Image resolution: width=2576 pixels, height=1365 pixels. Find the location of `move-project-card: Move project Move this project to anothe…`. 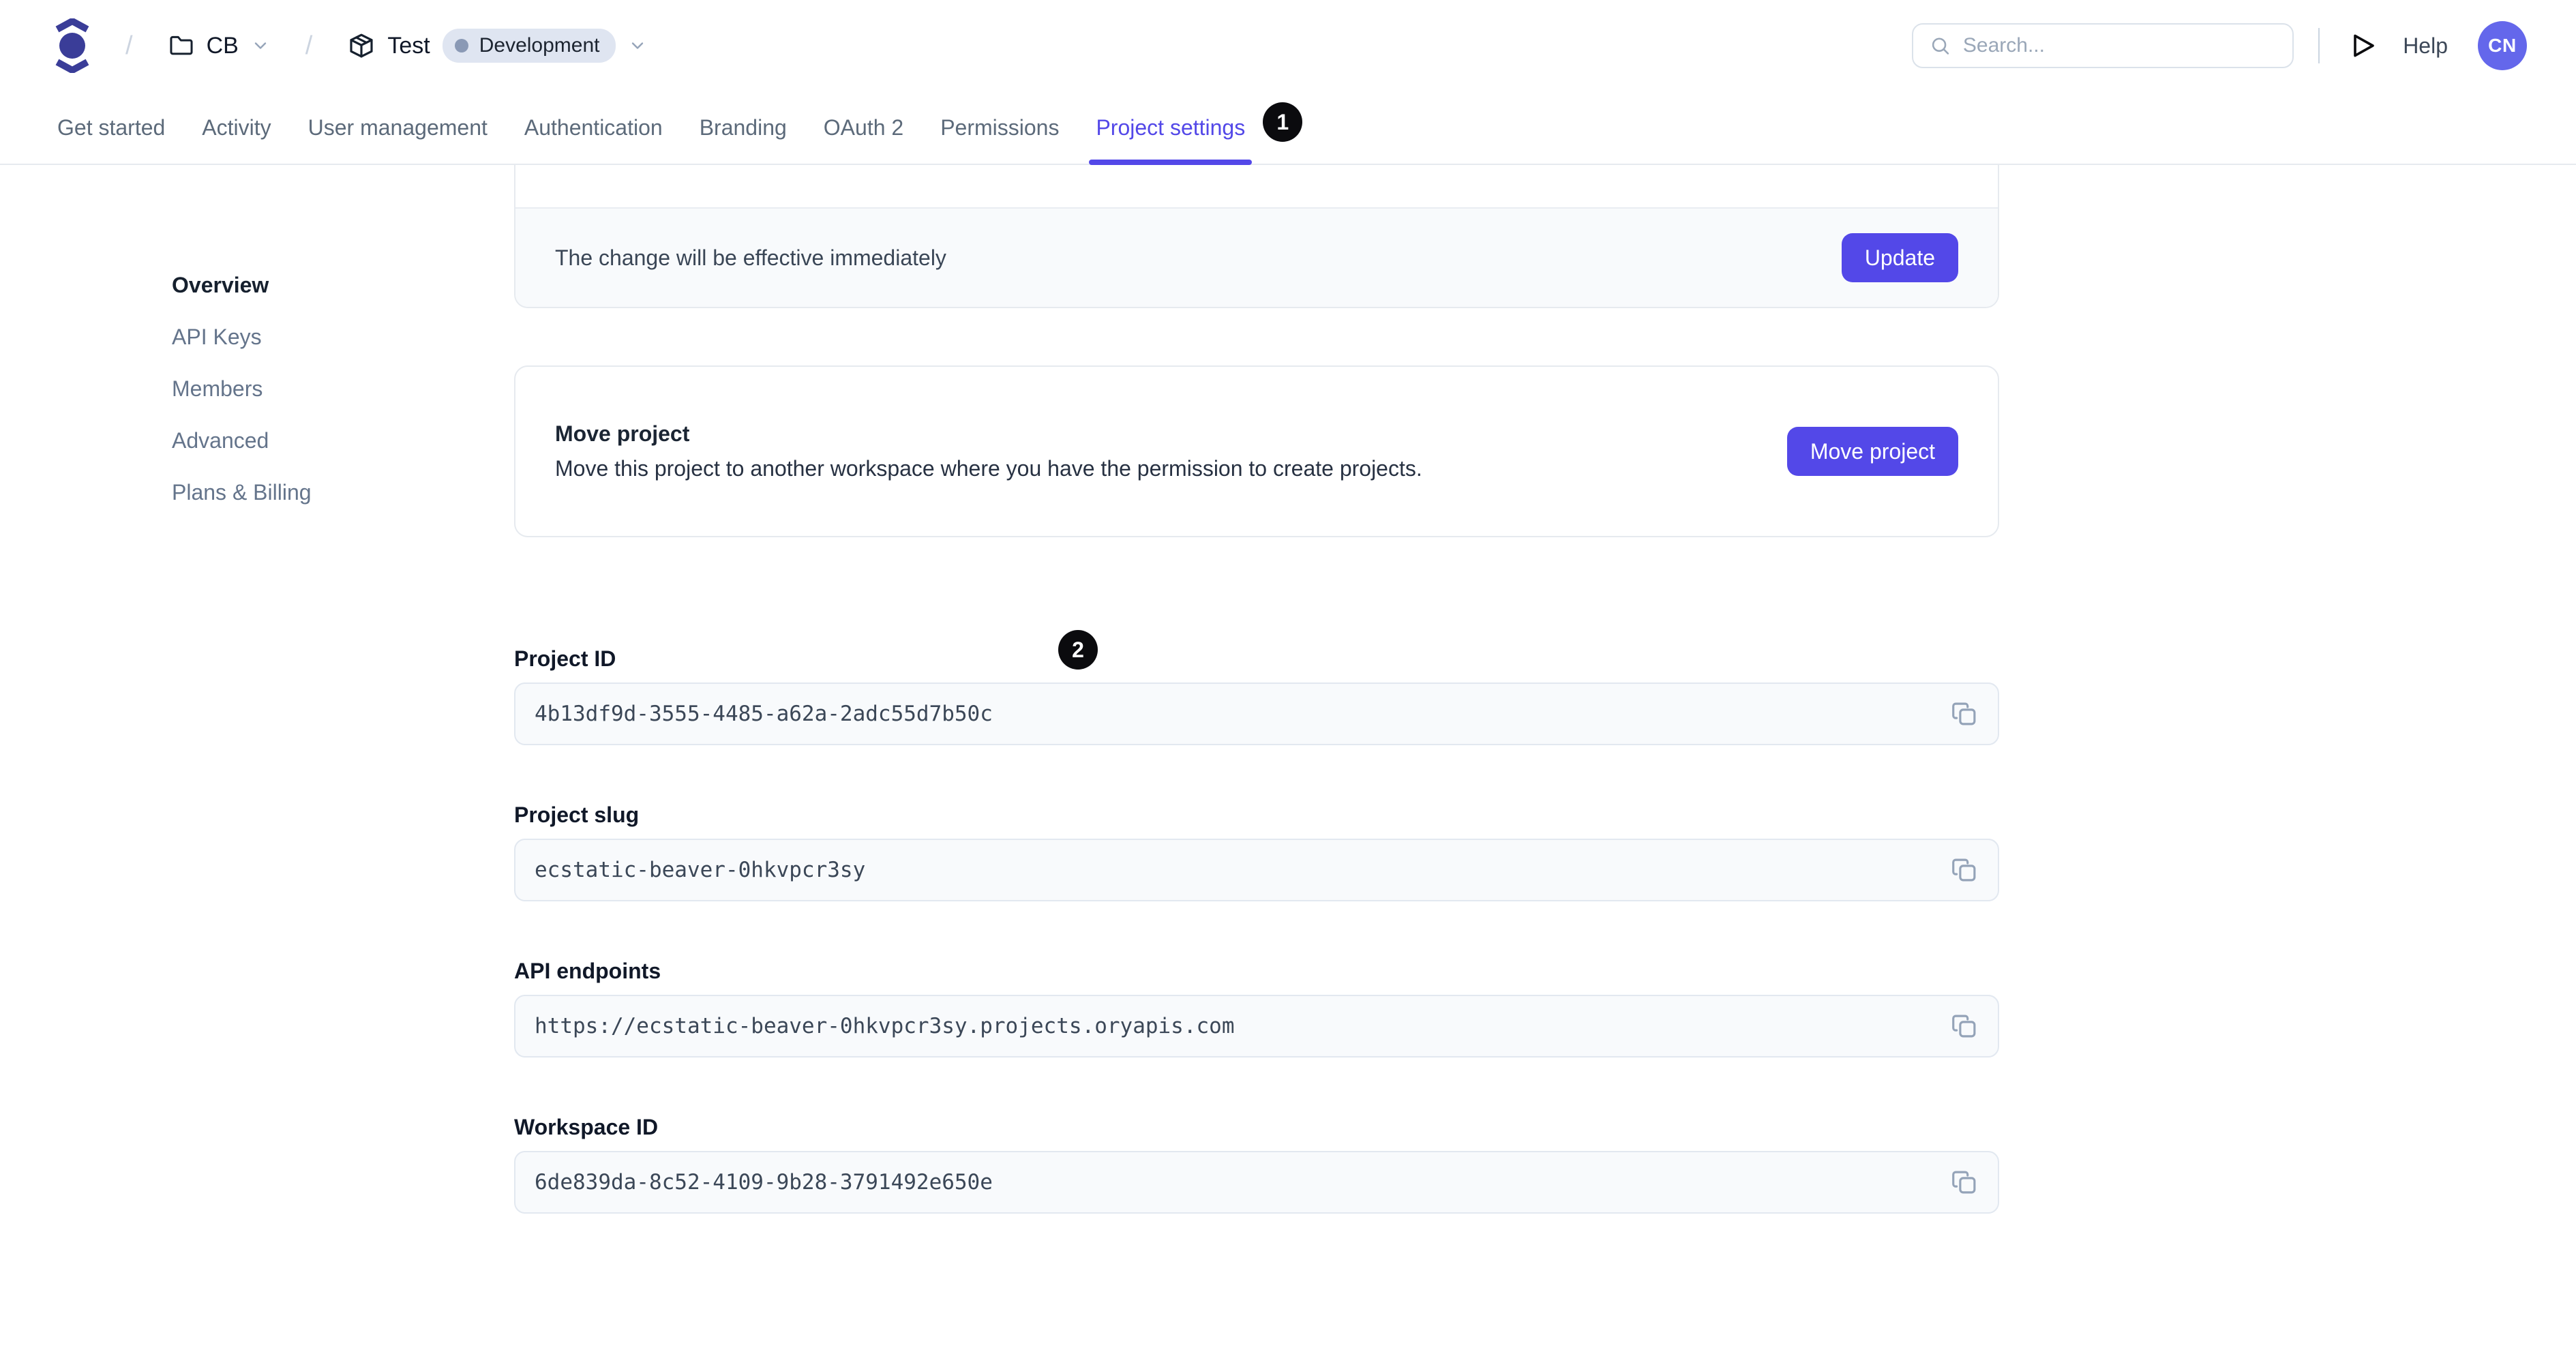

move-project-card: Move project Move this project to anothe… is located at coordinates (1256, 451).